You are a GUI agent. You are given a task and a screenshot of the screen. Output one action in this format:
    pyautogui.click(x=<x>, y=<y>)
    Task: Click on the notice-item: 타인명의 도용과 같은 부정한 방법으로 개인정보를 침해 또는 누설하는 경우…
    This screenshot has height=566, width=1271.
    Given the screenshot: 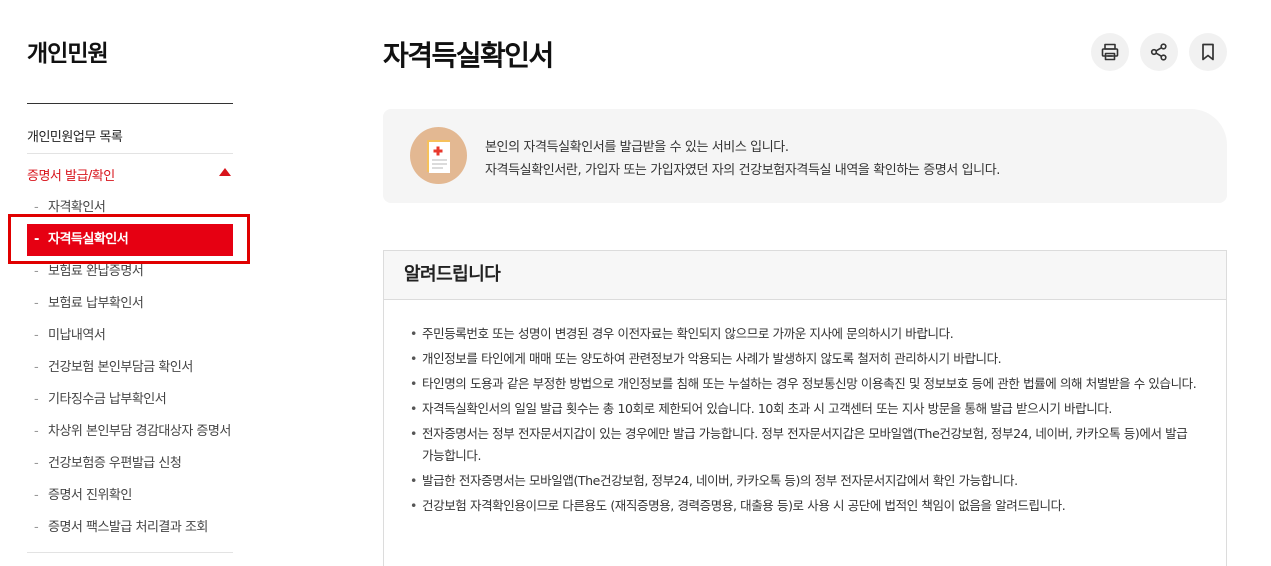 What is the action you would take?
    pyautogui.click(x=805, y=384)
    